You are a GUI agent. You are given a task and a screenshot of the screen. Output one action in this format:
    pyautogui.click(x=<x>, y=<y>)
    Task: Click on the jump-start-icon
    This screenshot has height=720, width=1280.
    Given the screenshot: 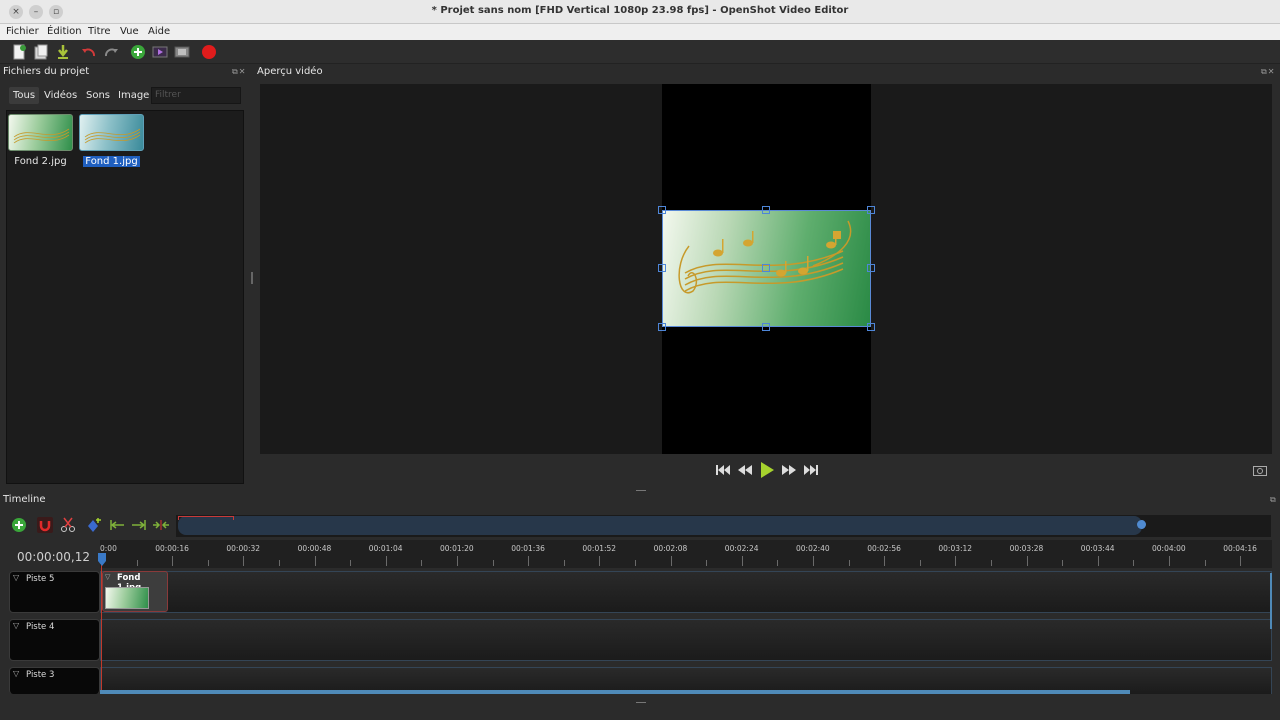 What is the action you would take?
    pyautogui.click(x=723, y=470)
    